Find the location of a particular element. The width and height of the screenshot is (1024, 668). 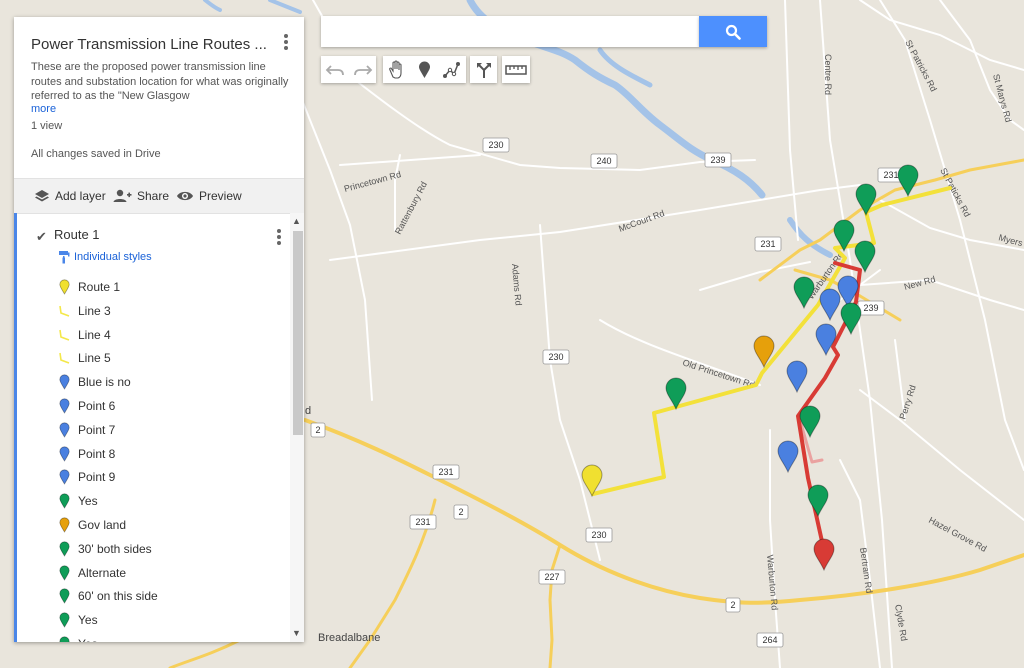

feature-label: Point 9 is located at coordinates (97, 477).